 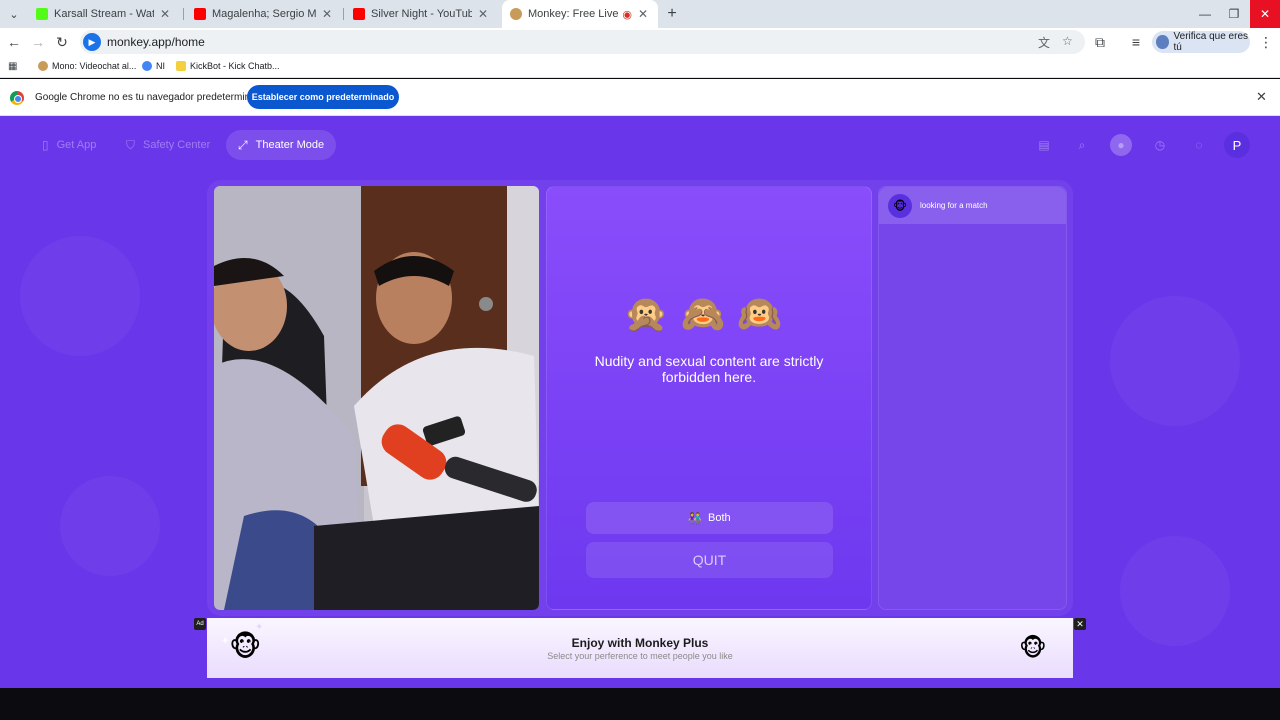 What do you see at coordinates (43, 66) in the screenshot?
I see `monkey-bookmark-icon` at bounding box center [43, 66].